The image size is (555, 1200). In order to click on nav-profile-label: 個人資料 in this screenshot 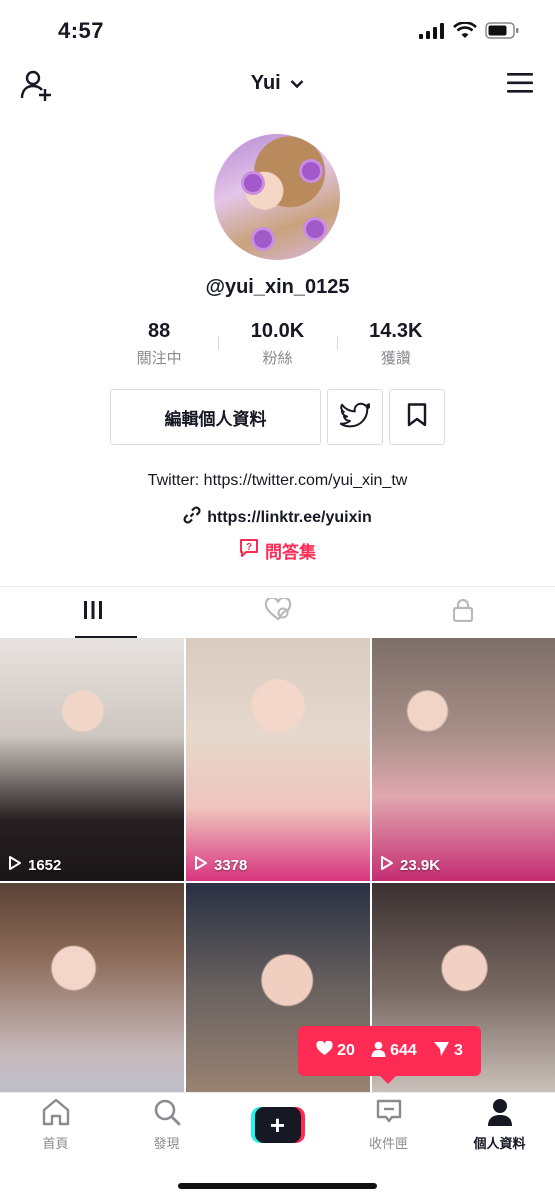, I will do `click(499, 1143)`.